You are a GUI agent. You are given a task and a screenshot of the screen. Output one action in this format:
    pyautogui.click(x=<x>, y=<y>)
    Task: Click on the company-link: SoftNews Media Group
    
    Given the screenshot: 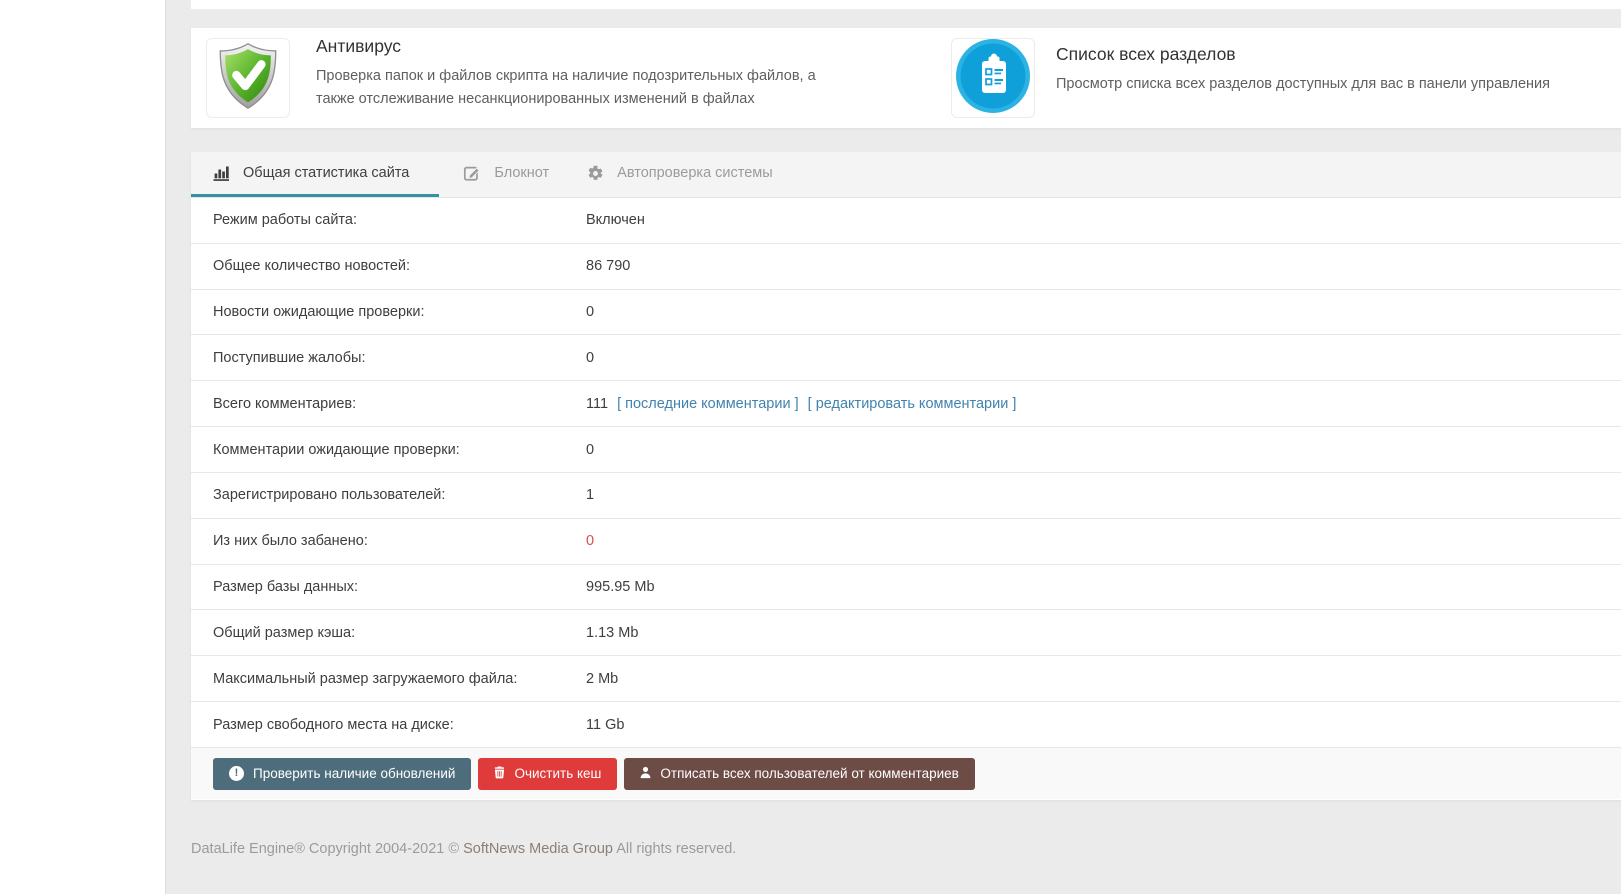 What is the action you would take?
    pyautogui.click(x=538, y=849)
    